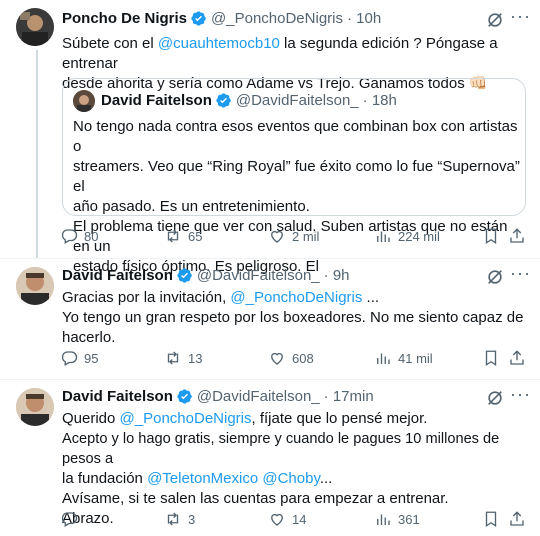 The width and height of the screenshot is (540, 536). What do you see at coordinates (287, 519) in the screenshot?
I see `like-button: 14` at bounding box center [287, 519].